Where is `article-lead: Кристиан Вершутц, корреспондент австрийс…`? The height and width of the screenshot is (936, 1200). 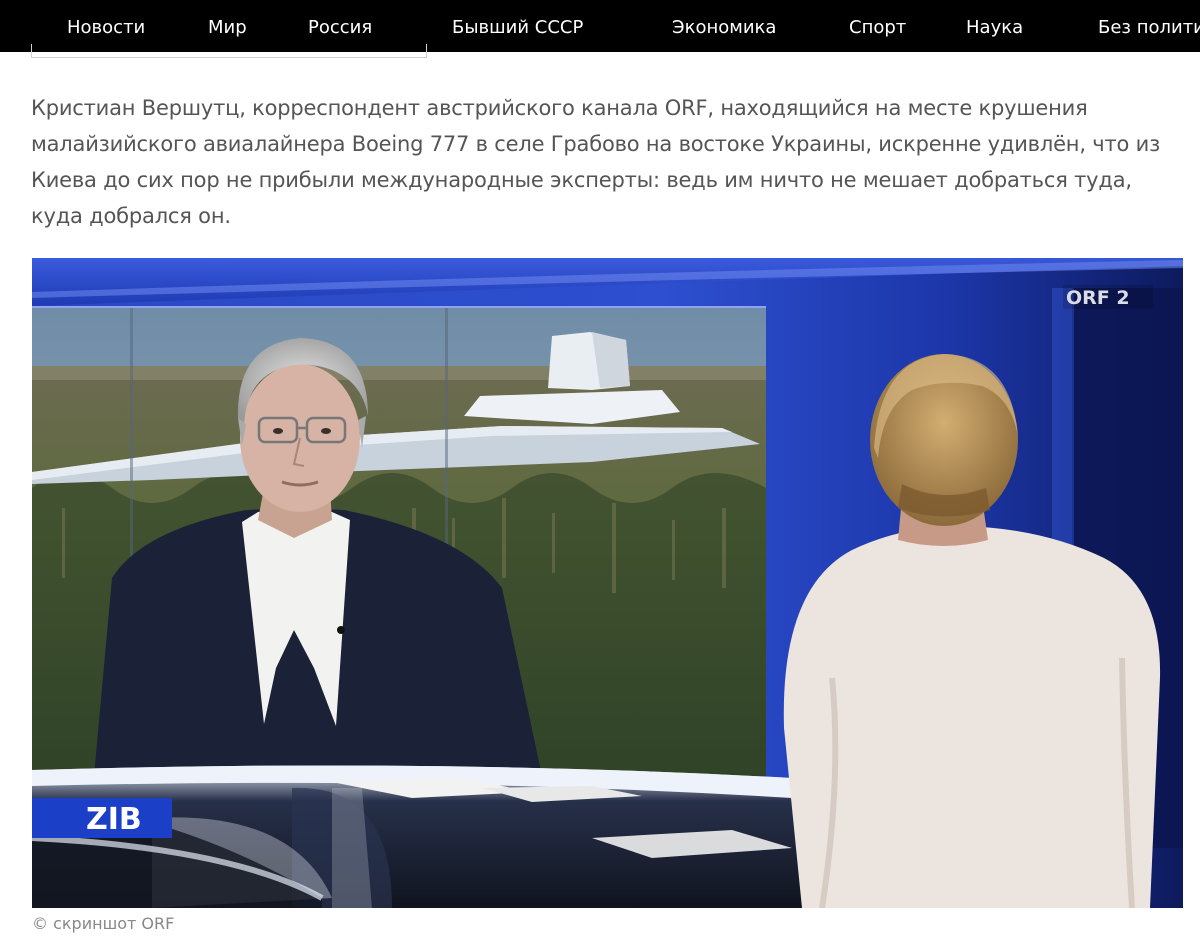 article-lead: Кристиан Вершутц, корреспондент австрийс… is located at coordinates (596, 162).